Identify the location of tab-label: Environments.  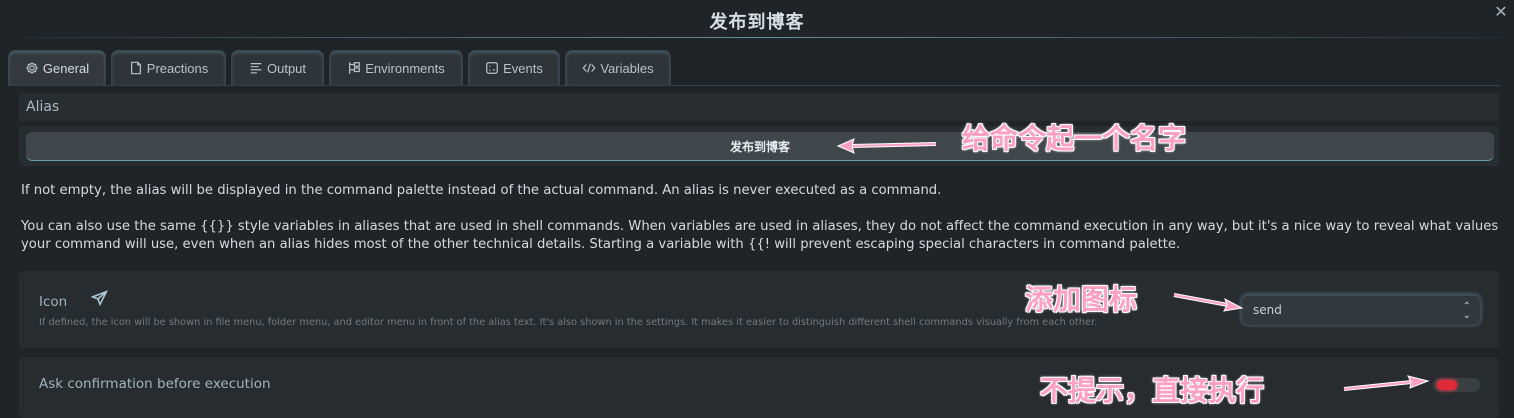
(405, 68).